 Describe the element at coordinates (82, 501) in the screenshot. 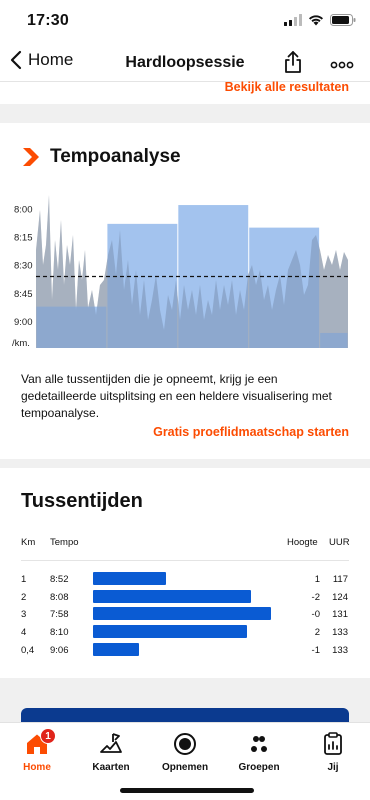

I see `splits-title: Tussentijden` at that location.